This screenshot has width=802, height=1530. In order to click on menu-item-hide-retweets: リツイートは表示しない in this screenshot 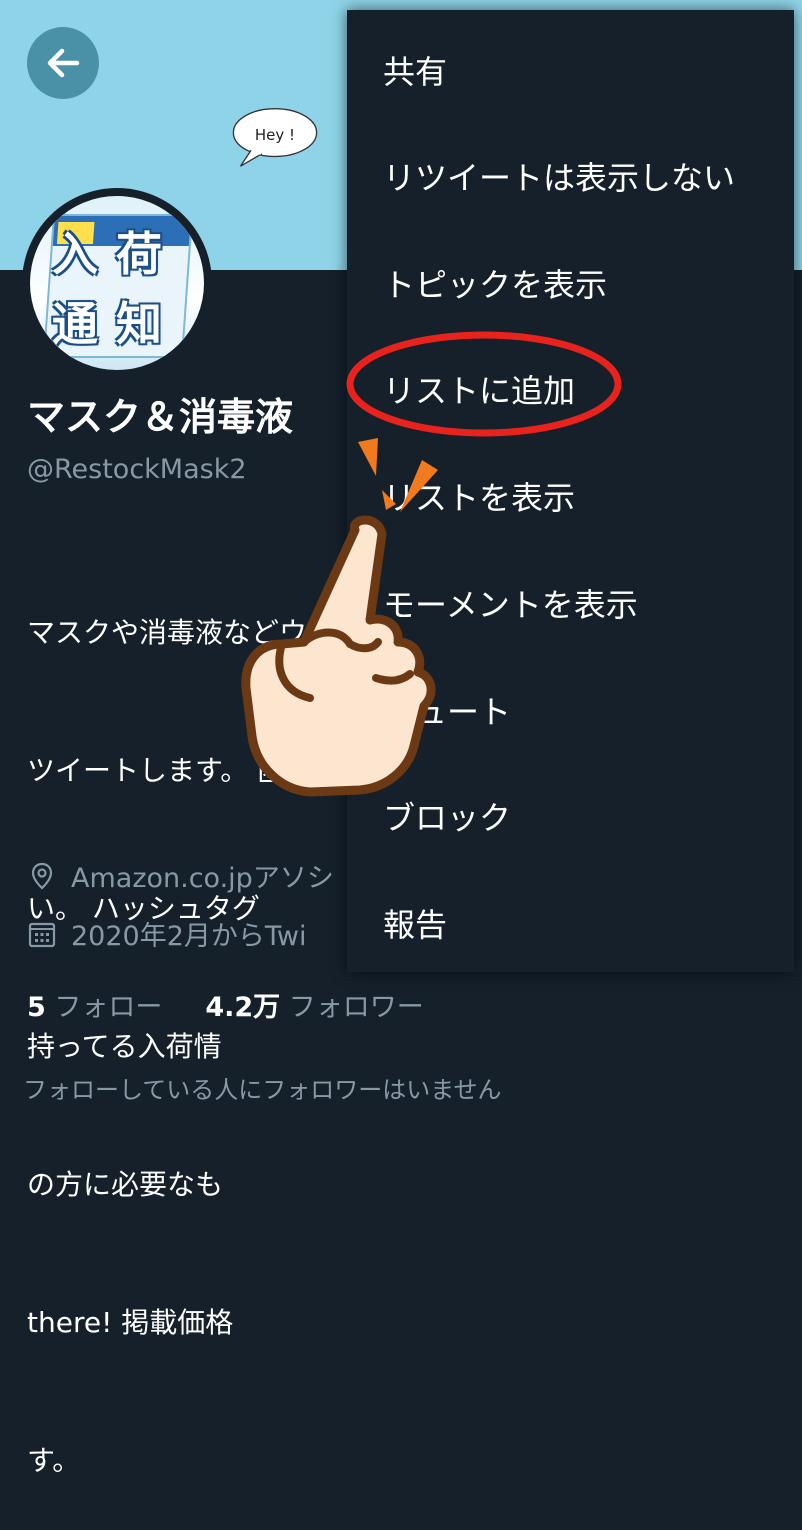, I will do `click(559, 176)`.